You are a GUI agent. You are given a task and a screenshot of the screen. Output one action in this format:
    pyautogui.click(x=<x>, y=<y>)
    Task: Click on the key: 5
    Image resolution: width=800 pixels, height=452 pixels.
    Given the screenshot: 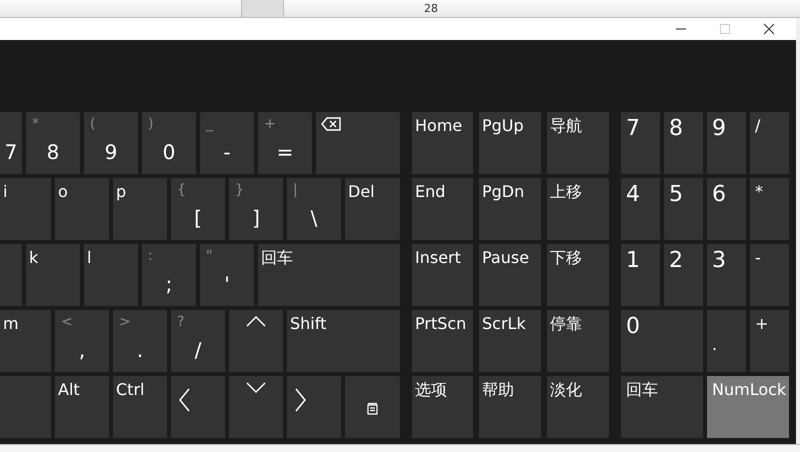 What is the action you would take?
    pyautogui.click(x=683, y=209)
    